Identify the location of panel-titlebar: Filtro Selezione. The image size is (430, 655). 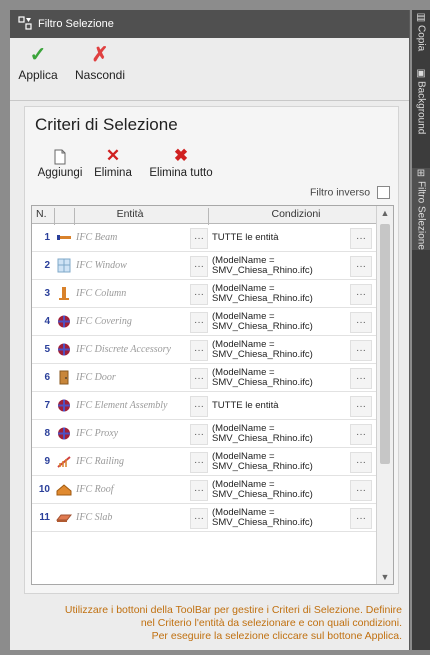
(209, 24).